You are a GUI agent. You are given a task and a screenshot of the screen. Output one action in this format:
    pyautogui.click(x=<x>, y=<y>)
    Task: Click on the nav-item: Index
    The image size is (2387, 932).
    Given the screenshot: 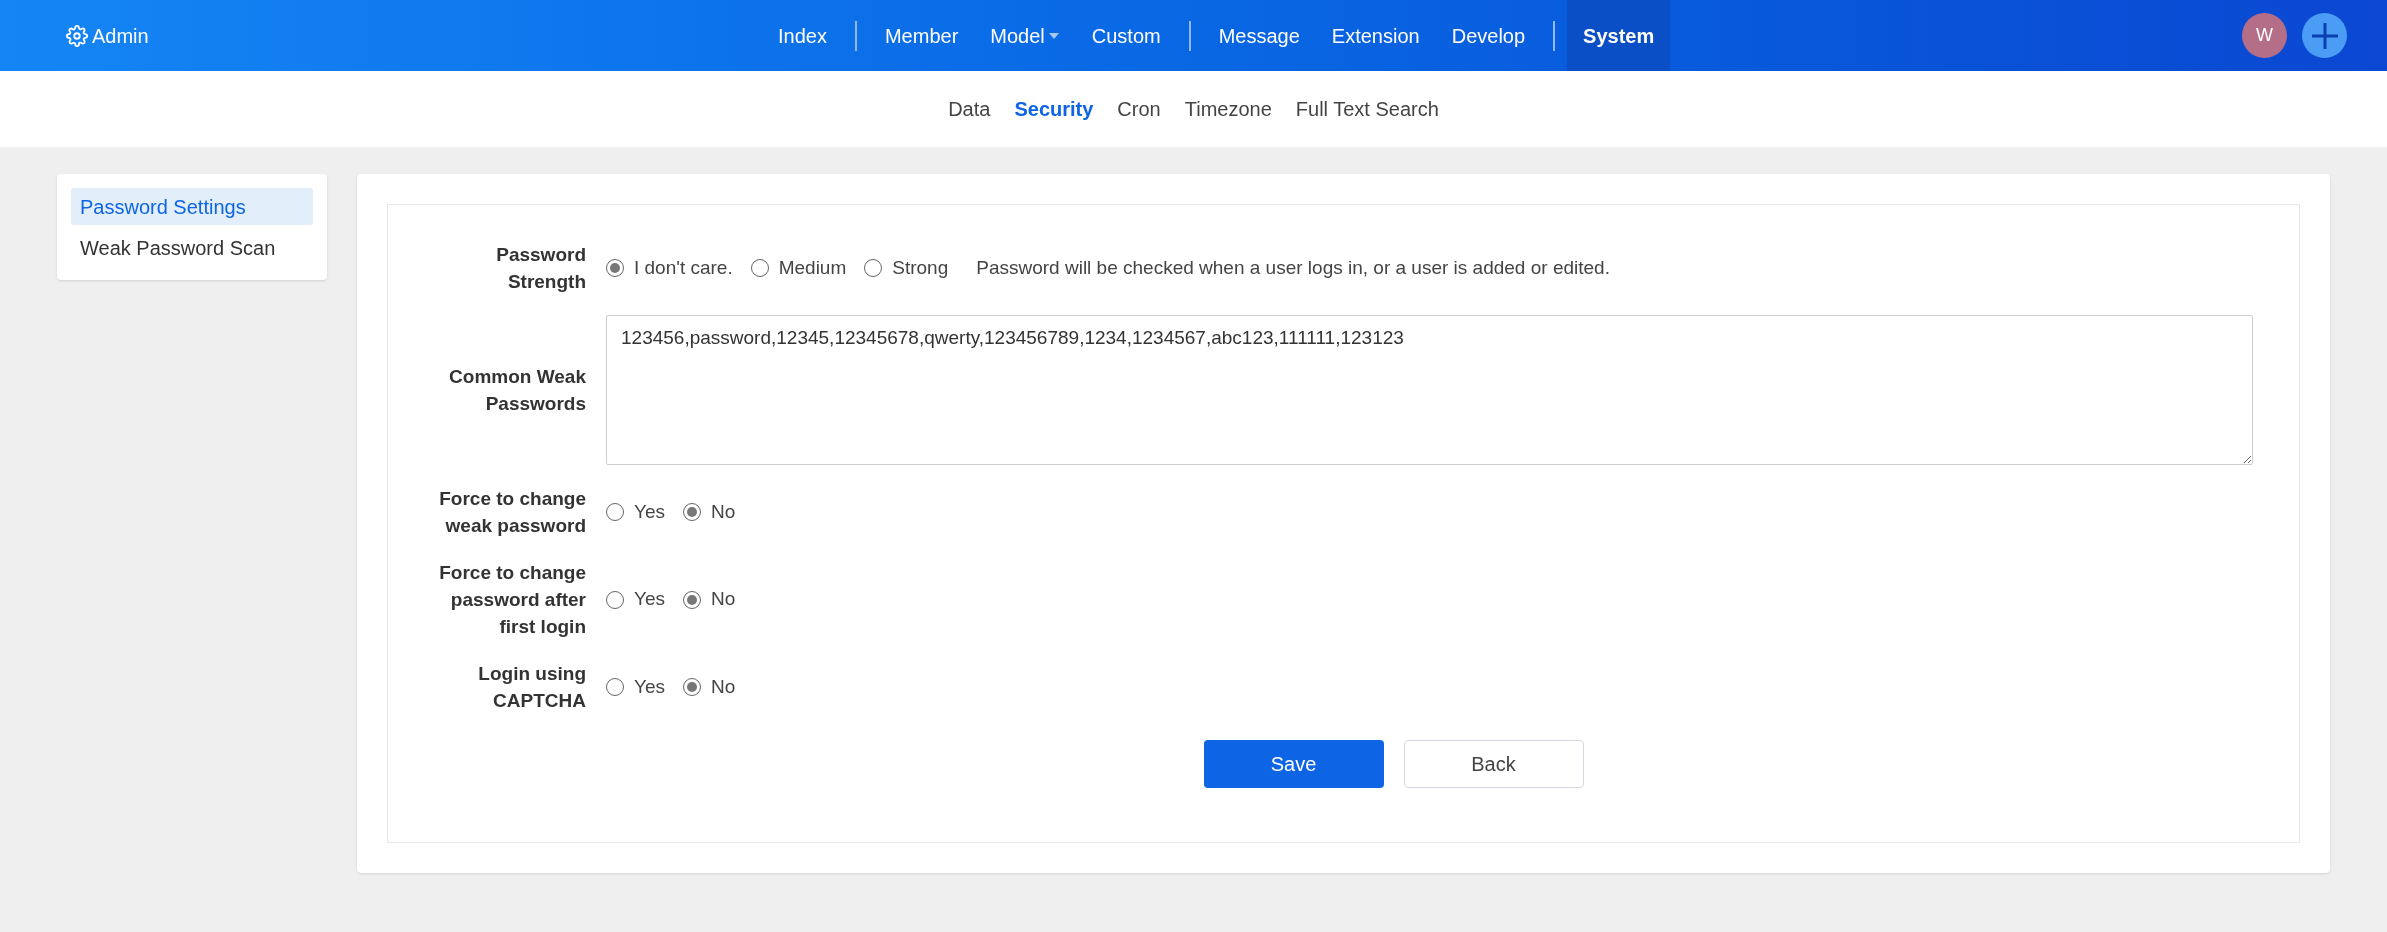 What is the action you would take?
    pyautogui.click(x=802, y=35)
    